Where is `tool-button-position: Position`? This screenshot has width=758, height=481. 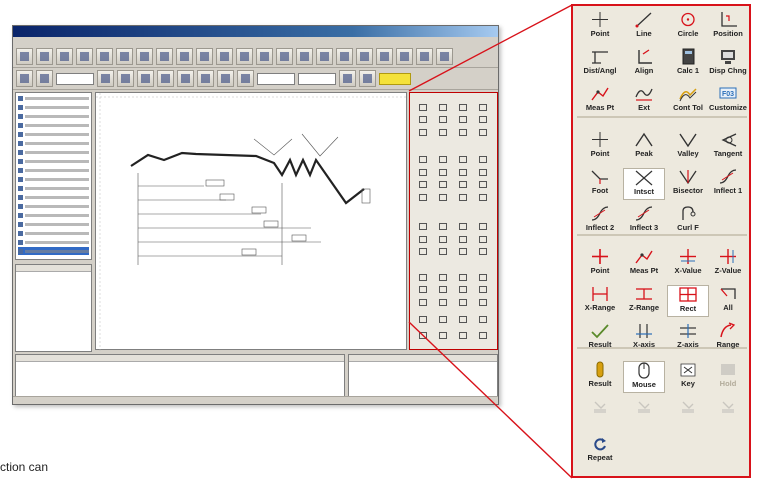 tool-button-position: Position is located at coordinates (728, 27).